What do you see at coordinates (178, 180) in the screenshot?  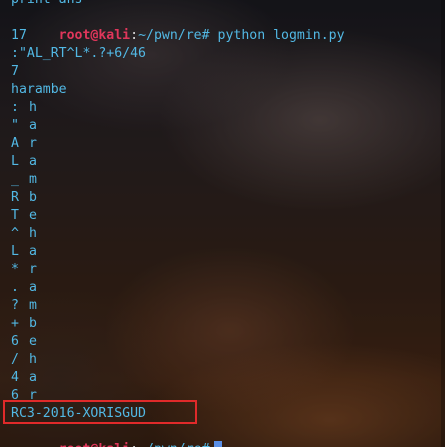 I see `zip-pair-row: _ m` at bounding box center [178, 180].